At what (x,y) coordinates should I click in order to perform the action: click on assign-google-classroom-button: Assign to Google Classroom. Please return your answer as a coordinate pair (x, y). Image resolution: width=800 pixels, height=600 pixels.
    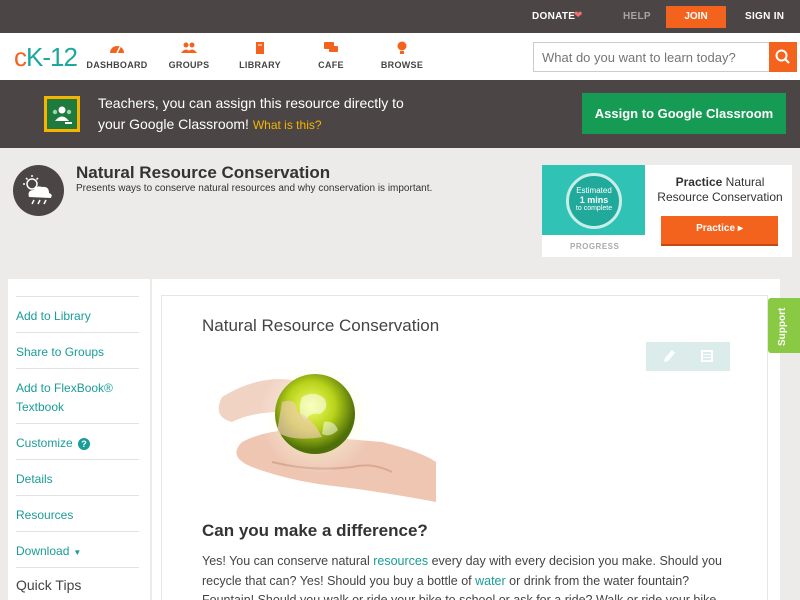
    Looking at the image, I should click on (684, 113).